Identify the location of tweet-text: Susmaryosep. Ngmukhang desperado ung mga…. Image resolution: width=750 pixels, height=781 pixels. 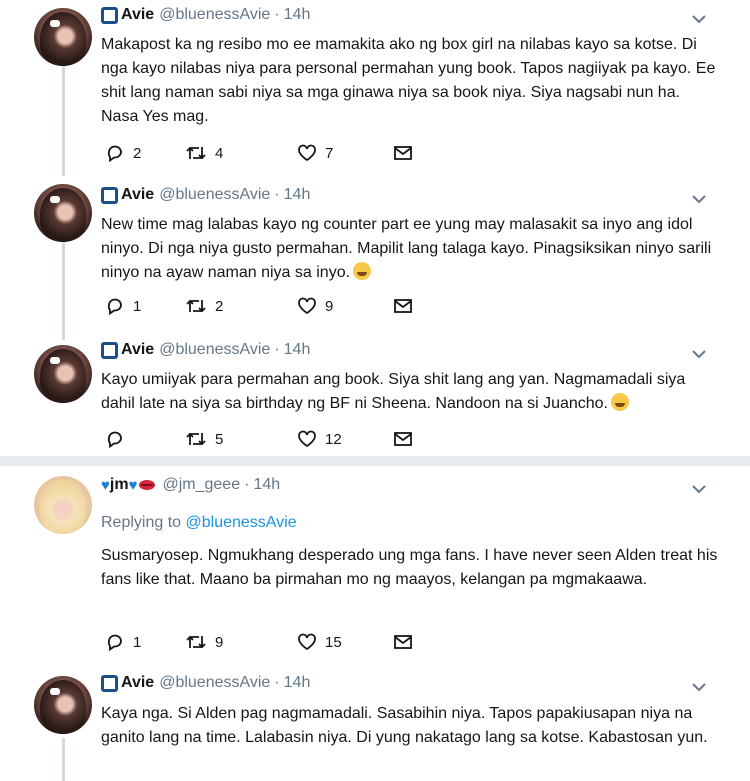
(409, 567).